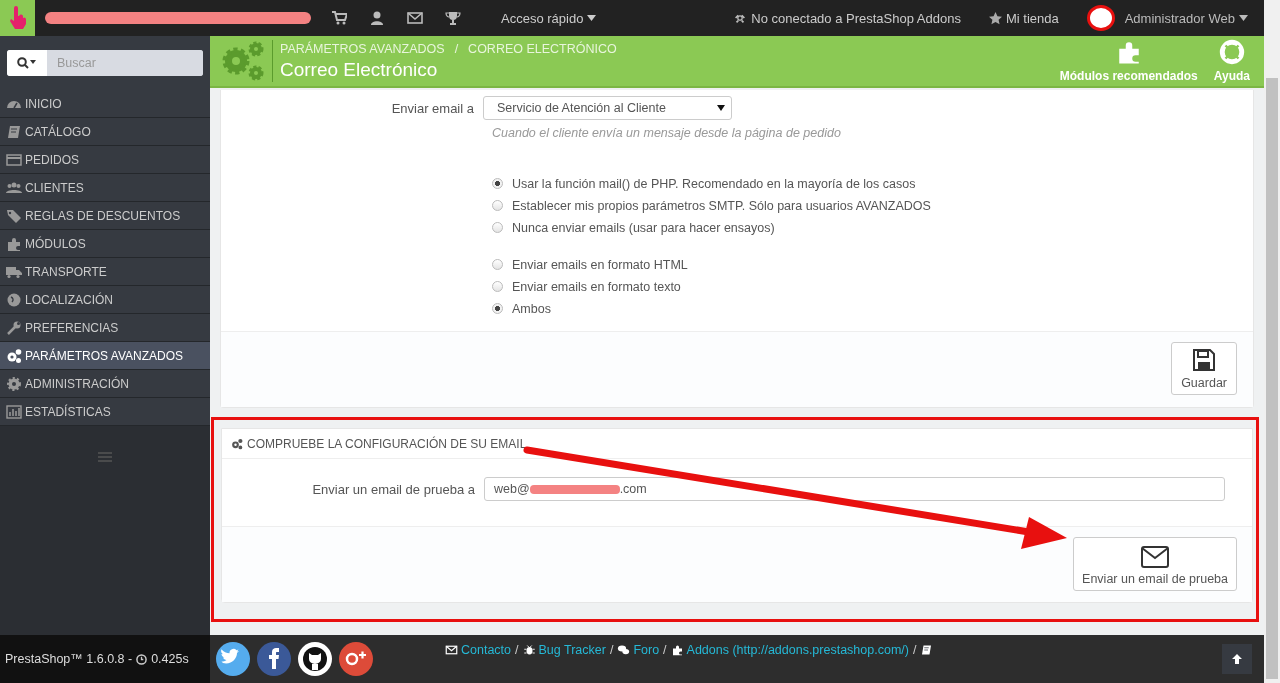  I want to click on footer-link: Contacto, so click(478, 650).